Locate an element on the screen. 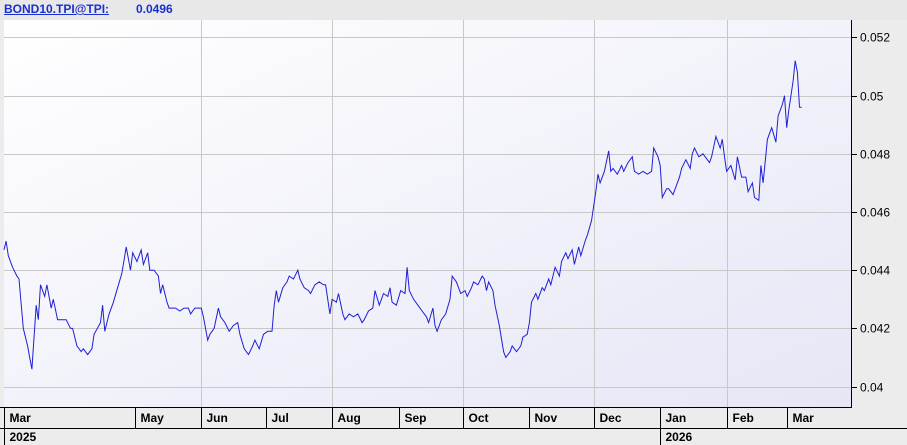 The width and height of the screenshot is (907, 445). month-label: Jan is located at coordinates (676, 418).